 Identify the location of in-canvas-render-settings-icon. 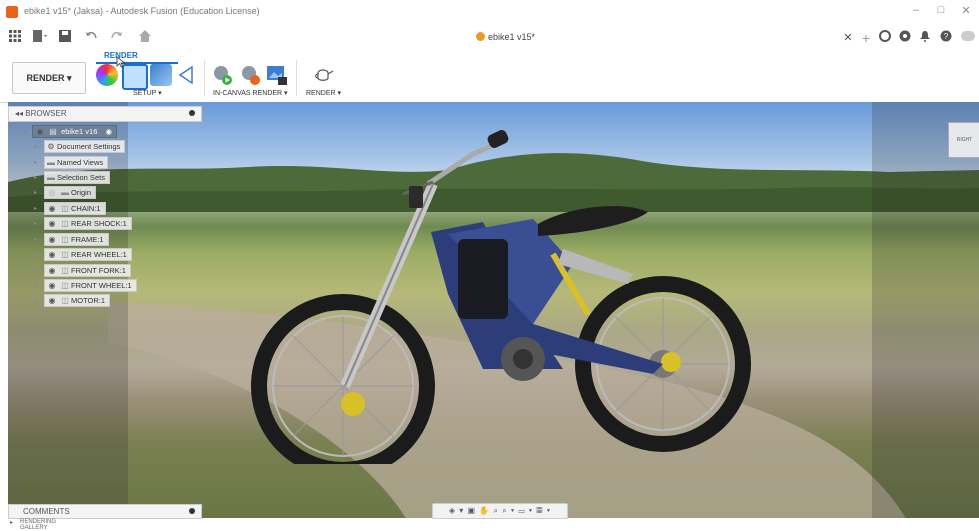
(251, 75).